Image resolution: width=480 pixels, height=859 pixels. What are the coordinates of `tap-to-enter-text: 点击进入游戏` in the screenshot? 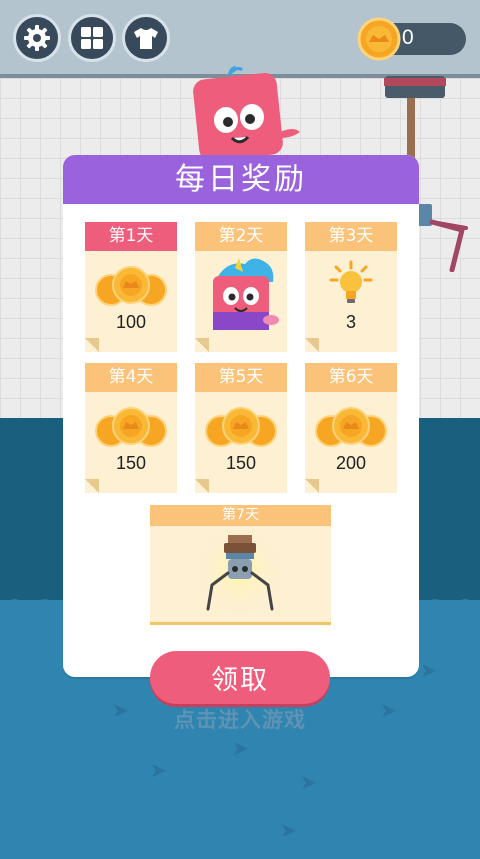 It's located at (240, 719).